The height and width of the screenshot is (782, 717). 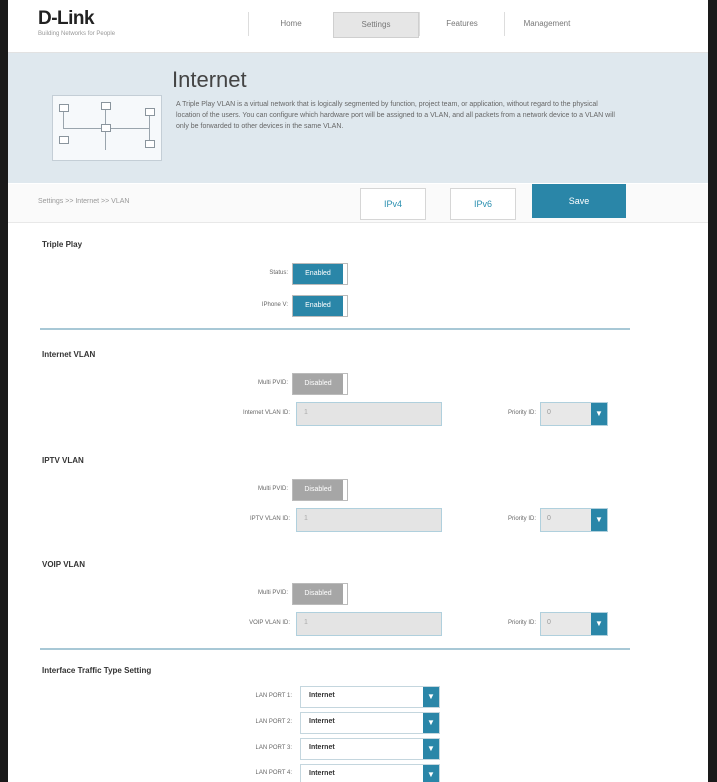 I want to click on tab-ipv6: IPv6, so click(x=483, y=204).